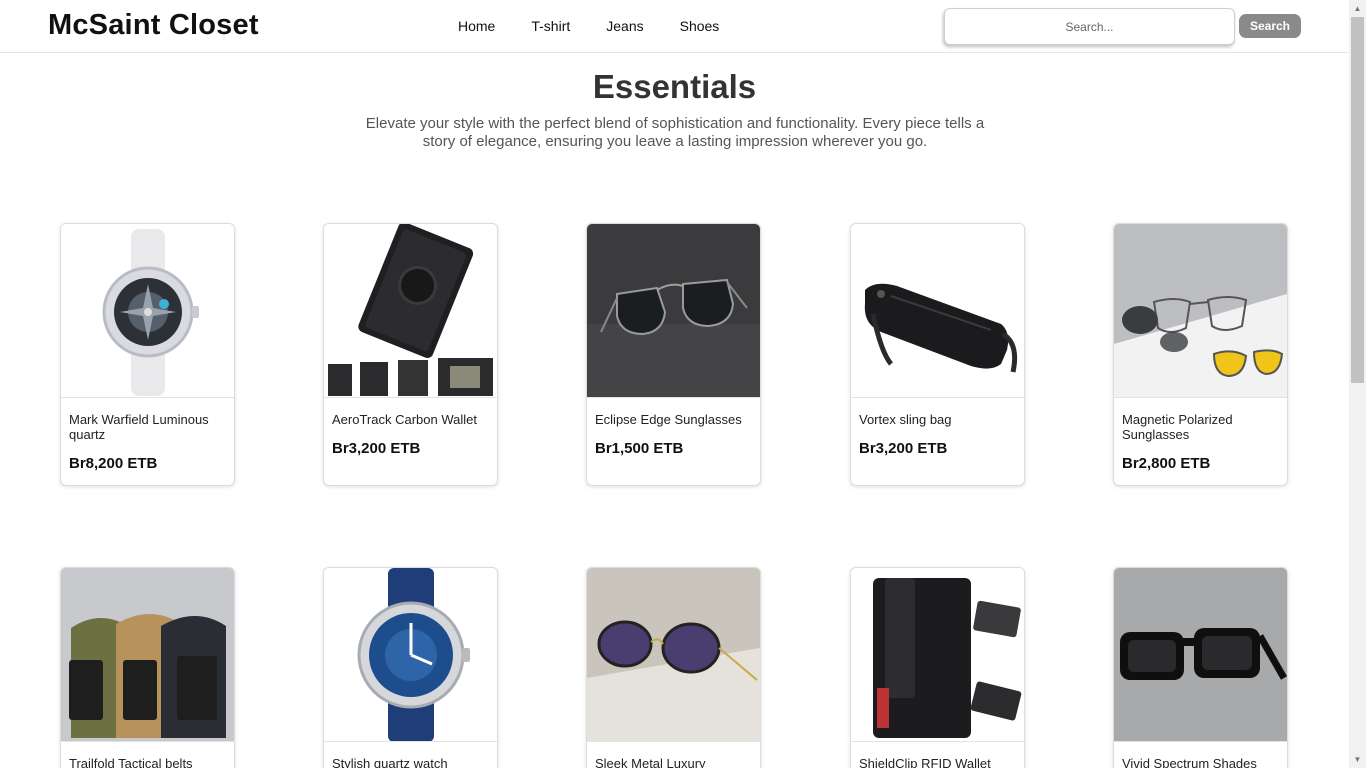  I want to click on sunglasses-icon, so click(673, 311).